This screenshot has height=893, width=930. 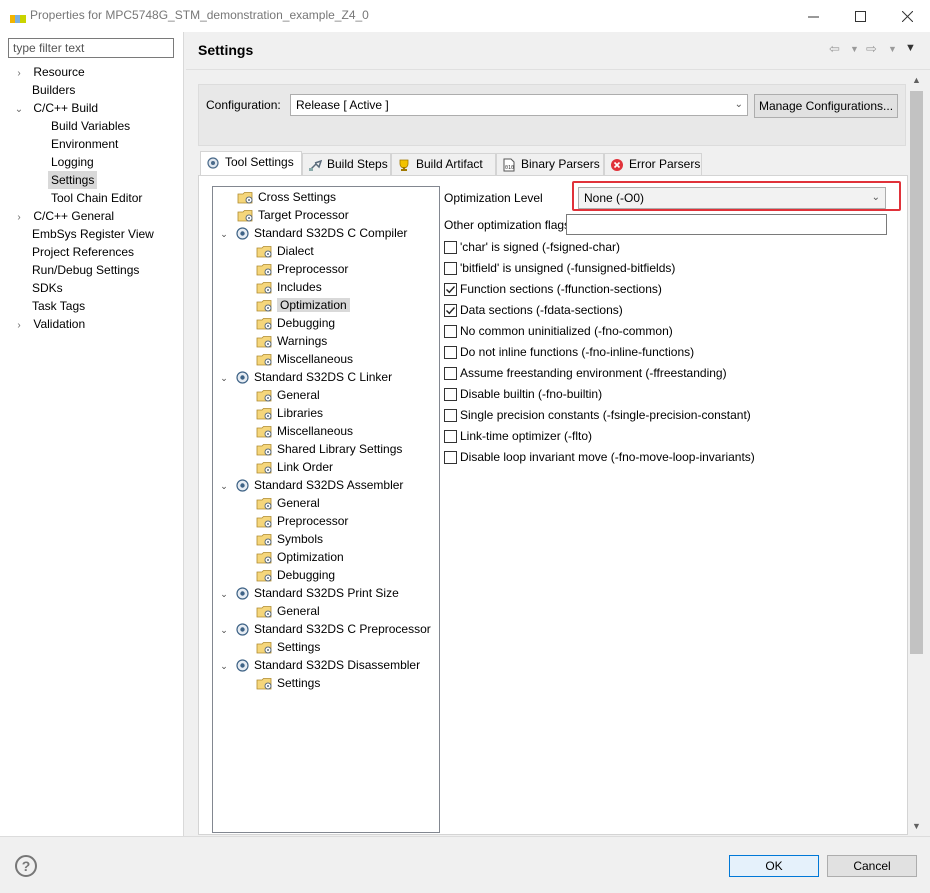 What do you see at coordinates (834, 49) in the screenshot?
I see `back-arrow-icon: ⇦` at bounding box center [834, 49].